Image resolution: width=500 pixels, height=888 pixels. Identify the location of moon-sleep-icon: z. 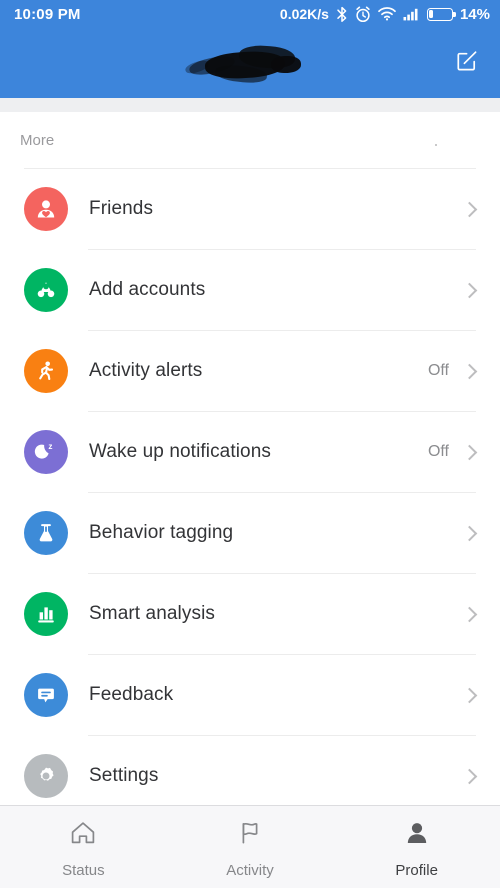
(46, 452).